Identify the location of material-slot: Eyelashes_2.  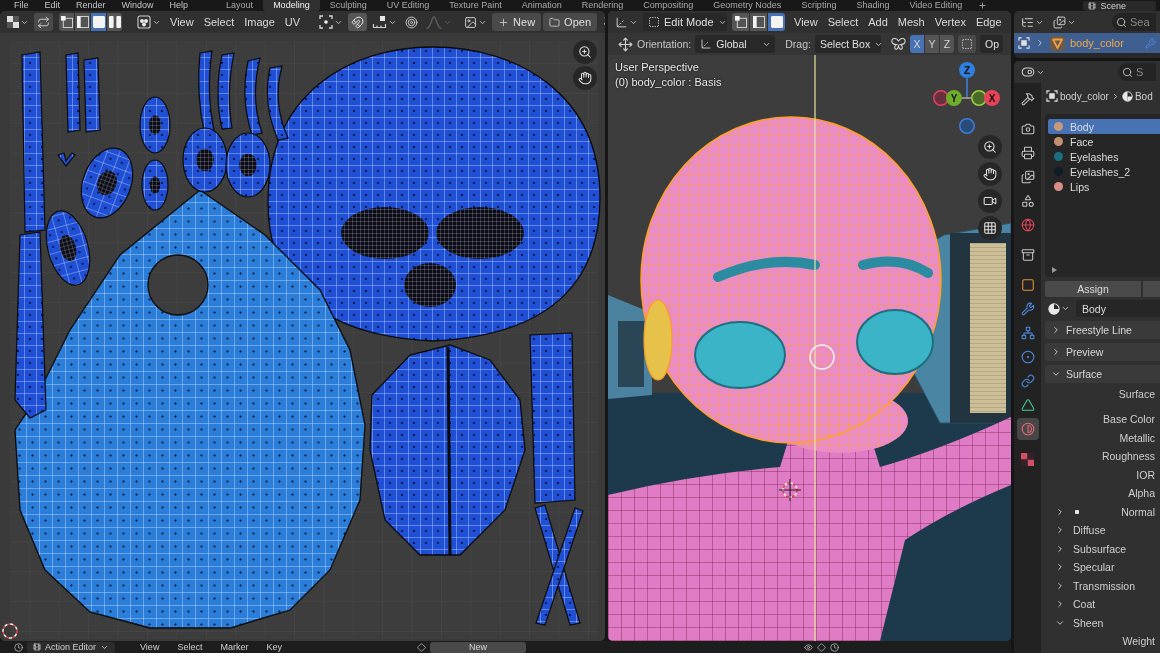
(1104, 171).